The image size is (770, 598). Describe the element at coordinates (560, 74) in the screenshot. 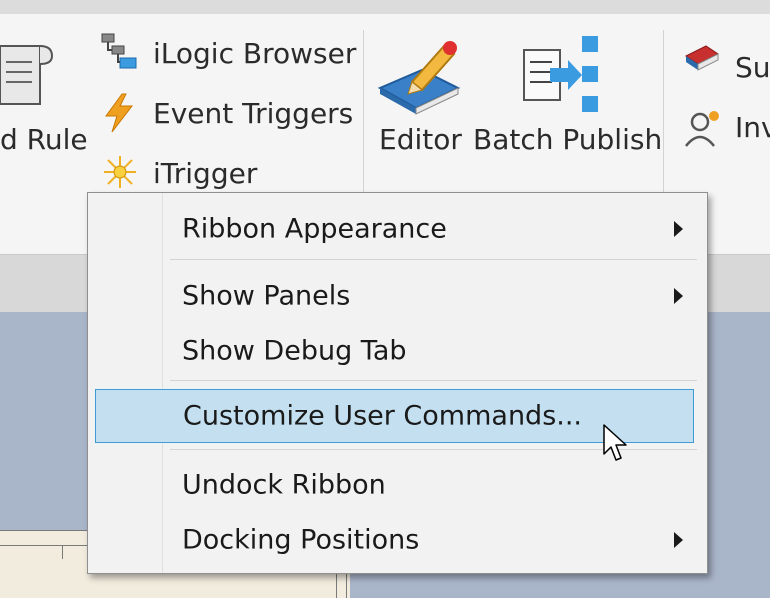

I see `batch-publish-icon` at that location.